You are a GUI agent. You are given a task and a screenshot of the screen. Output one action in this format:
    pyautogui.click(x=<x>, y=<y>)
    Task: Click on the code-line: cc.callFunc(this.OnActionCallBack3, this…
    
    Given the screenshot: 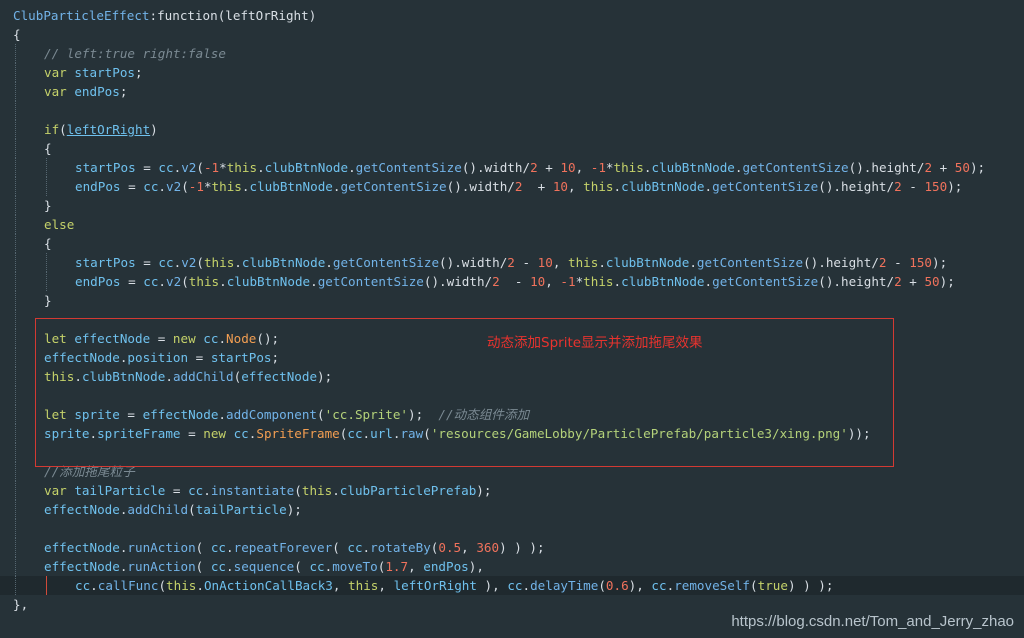 What is the action you would take?
    pyautogui.click(x=512, y=585)
    